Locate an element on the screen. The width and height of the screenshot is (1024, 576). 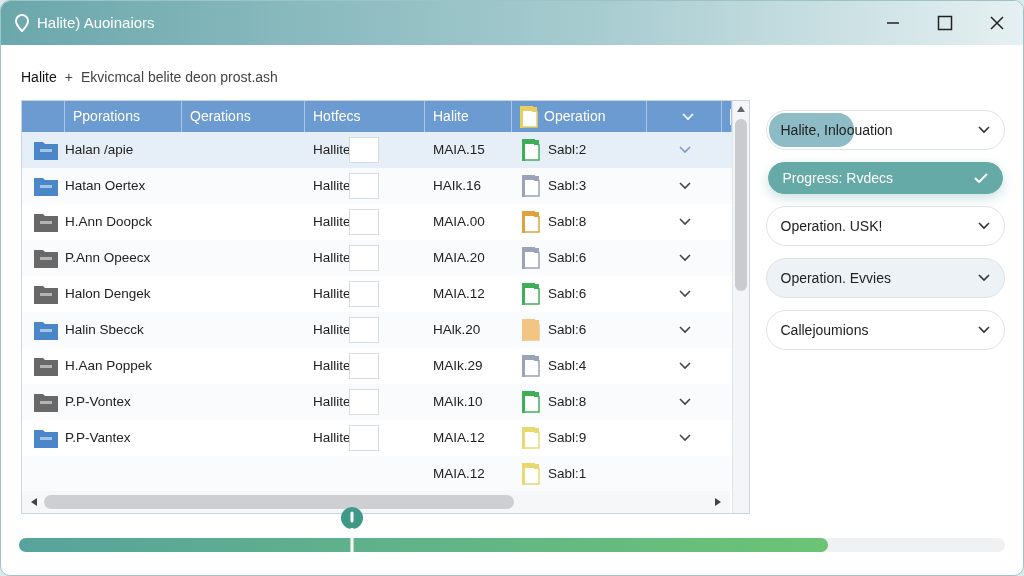
window-title: Halite) Auoinaiors is located at coordinates (96, 22).